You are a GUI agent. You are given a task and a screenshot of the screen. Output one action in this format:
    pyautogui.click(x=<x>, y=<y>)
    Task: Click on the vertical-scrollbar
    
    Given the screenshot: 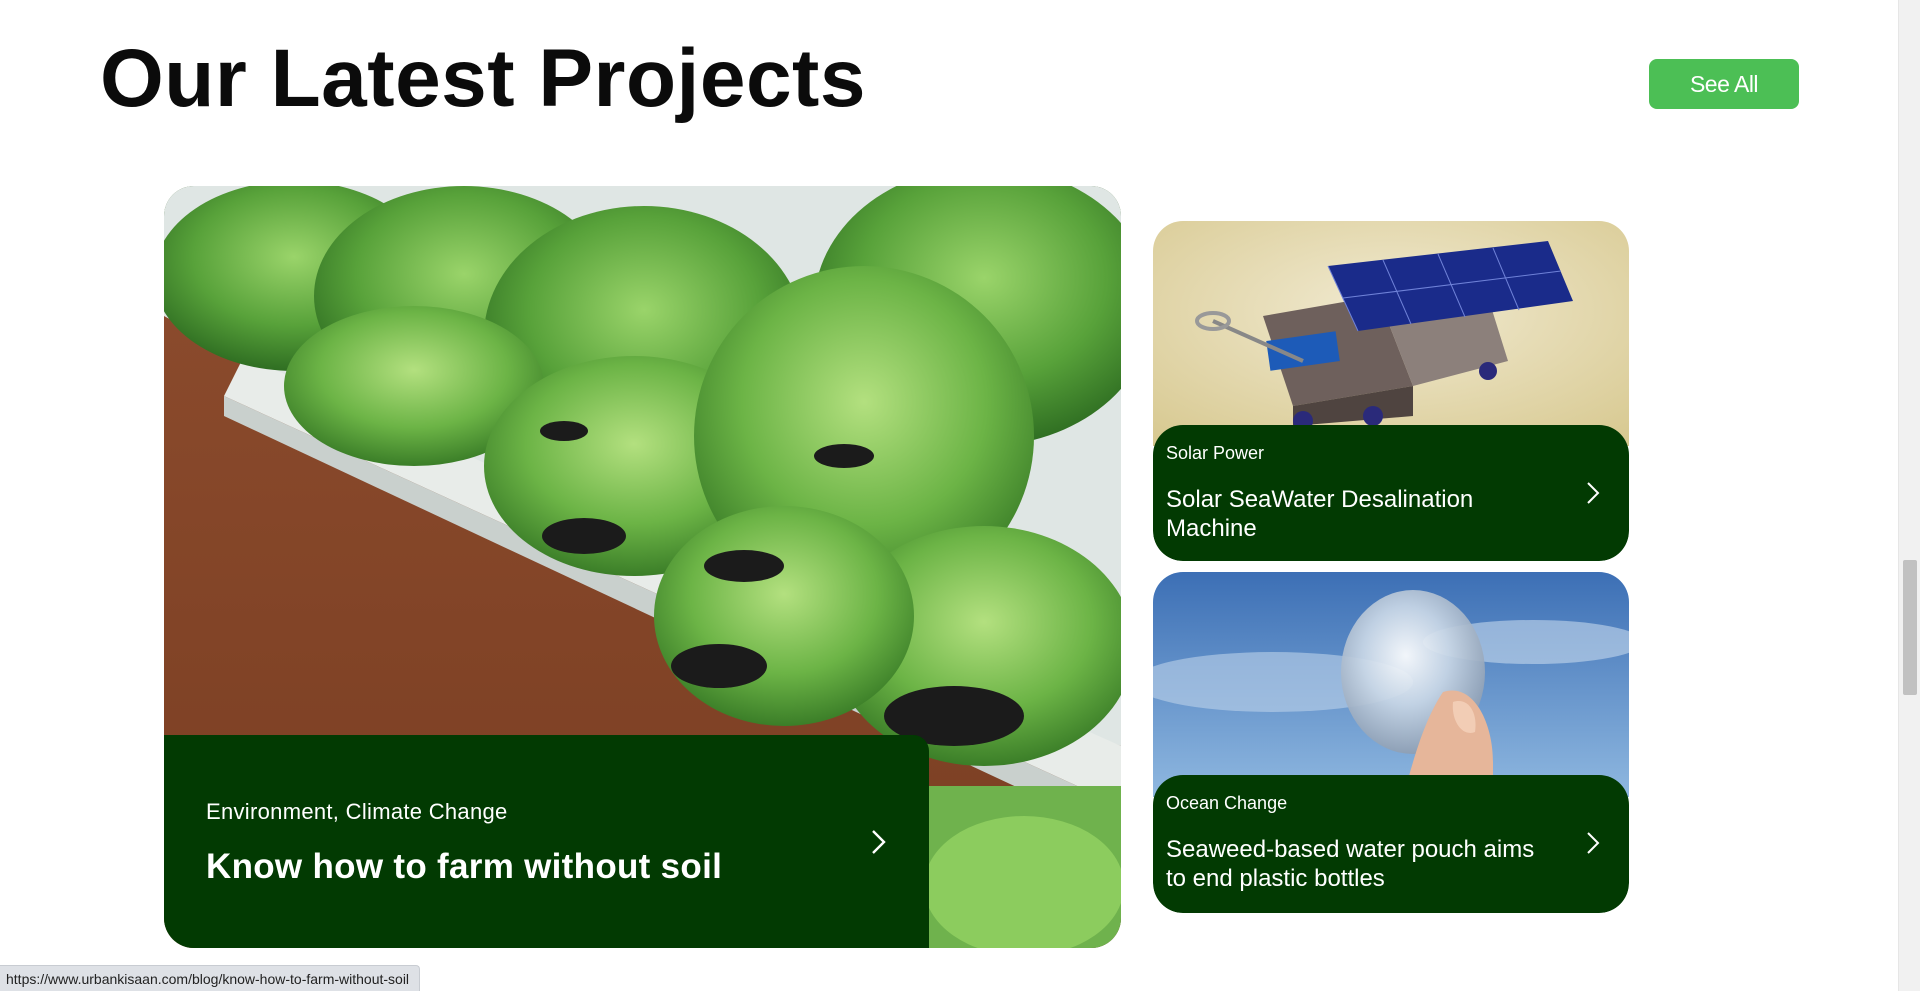 What is the action you would take?
    pyautogui.click(x=1909, y=495)
    